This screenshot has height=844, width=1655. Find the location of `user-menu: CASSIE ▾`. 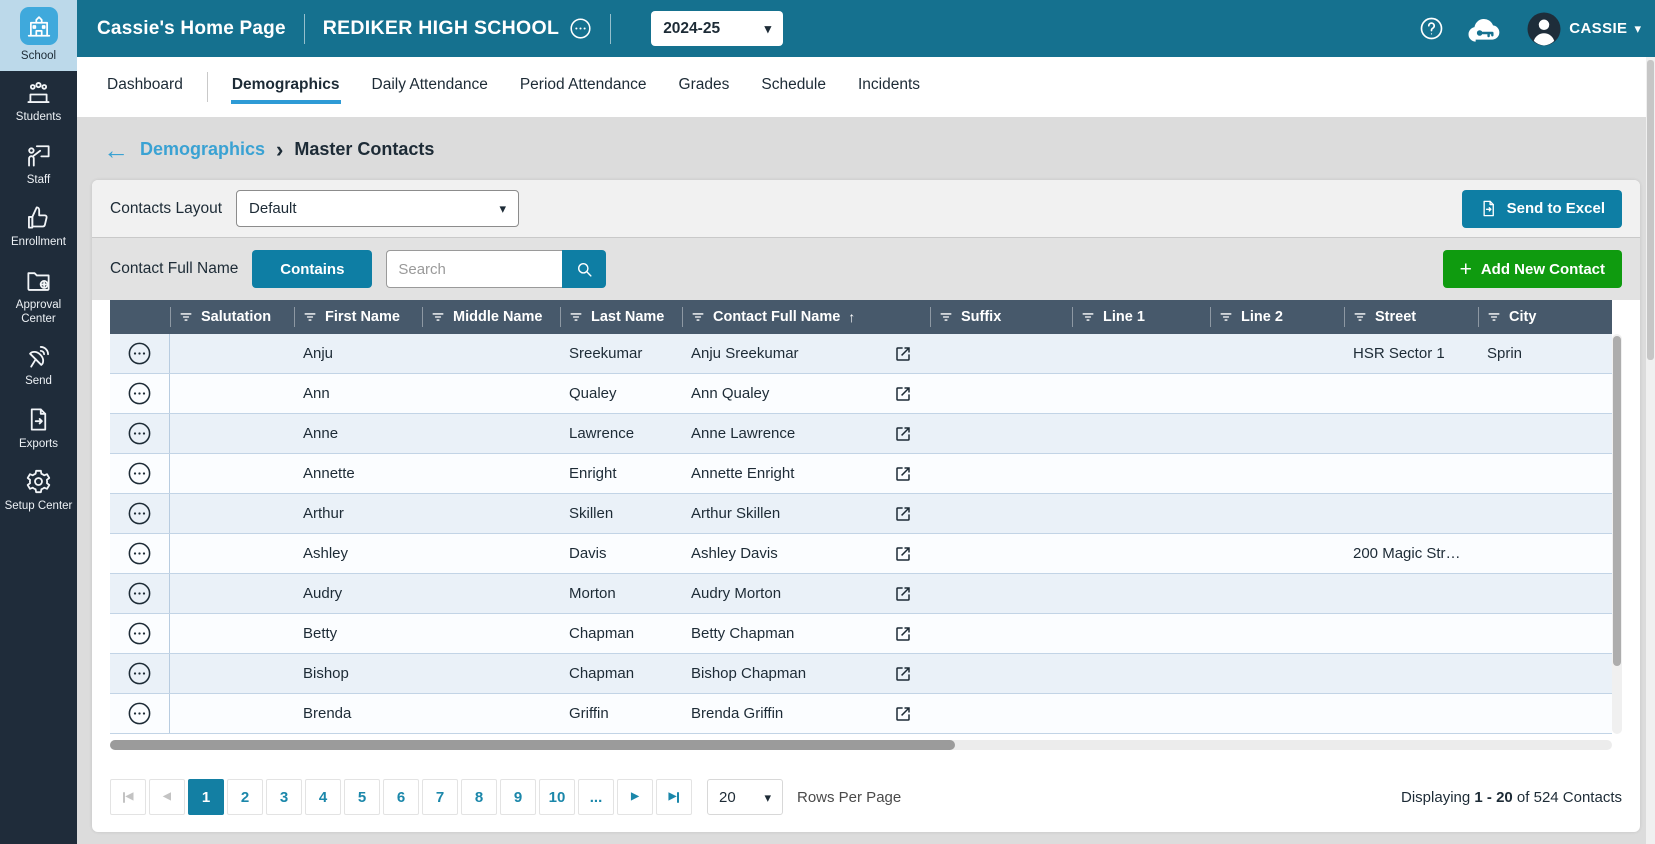

user-menu: CASSIE ▾ is located at coordinates (1583, 29).